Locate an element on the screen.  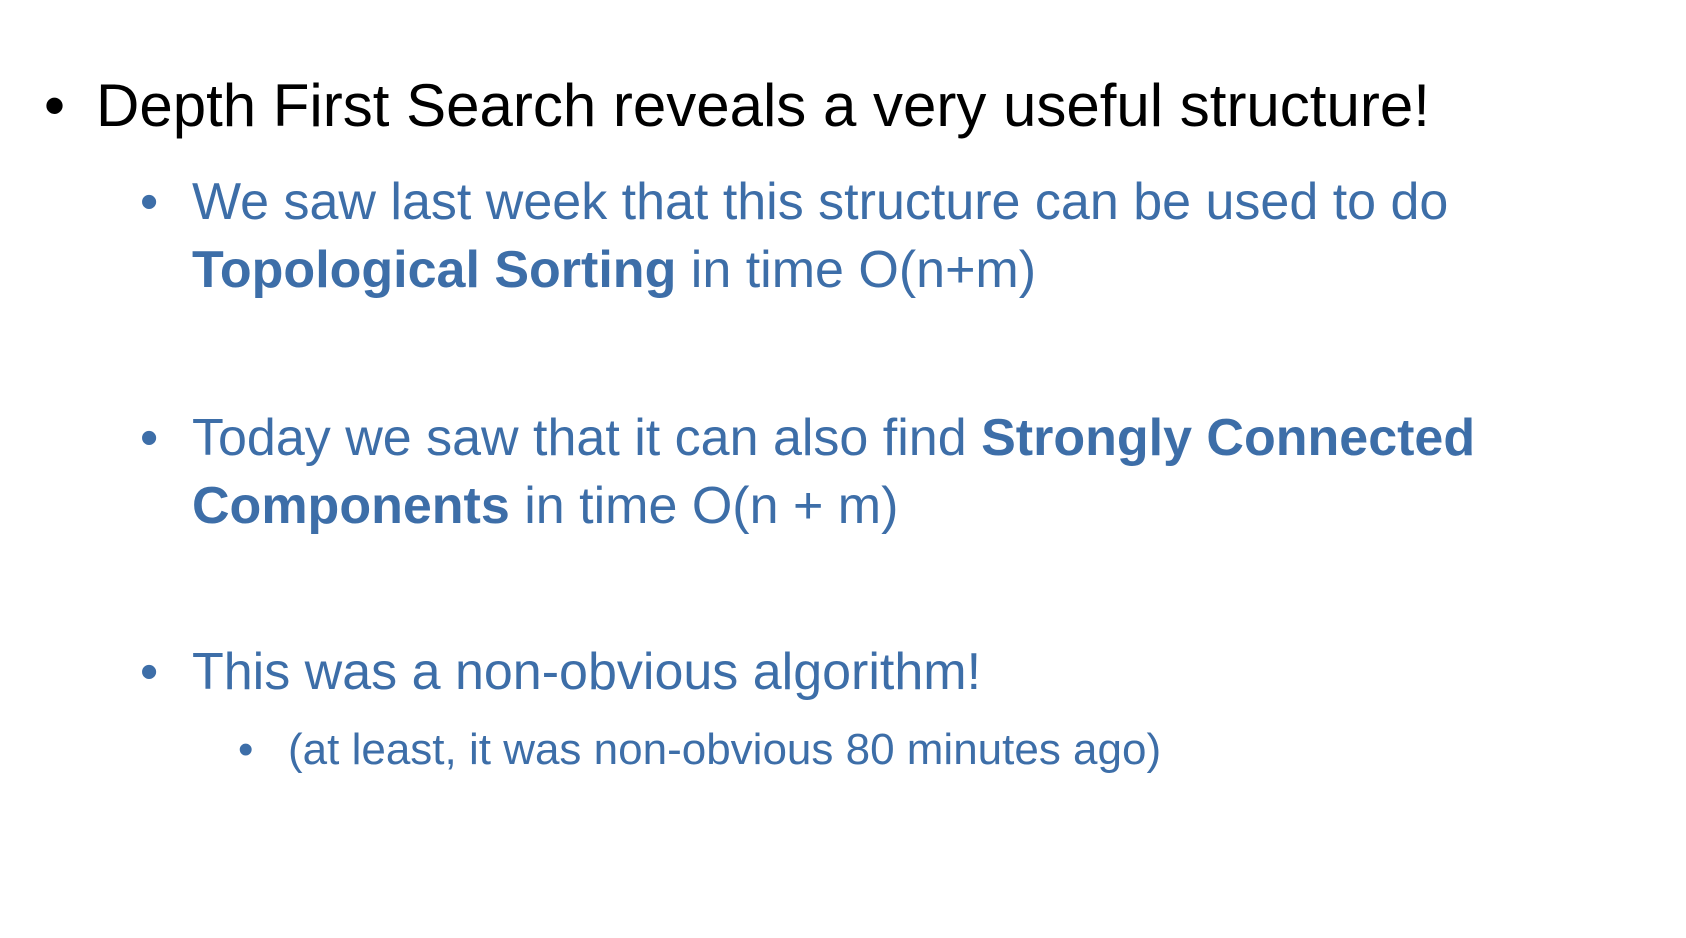
sub-point-text-before: Today we saw that it can also find is located at coordinates (587, 438).